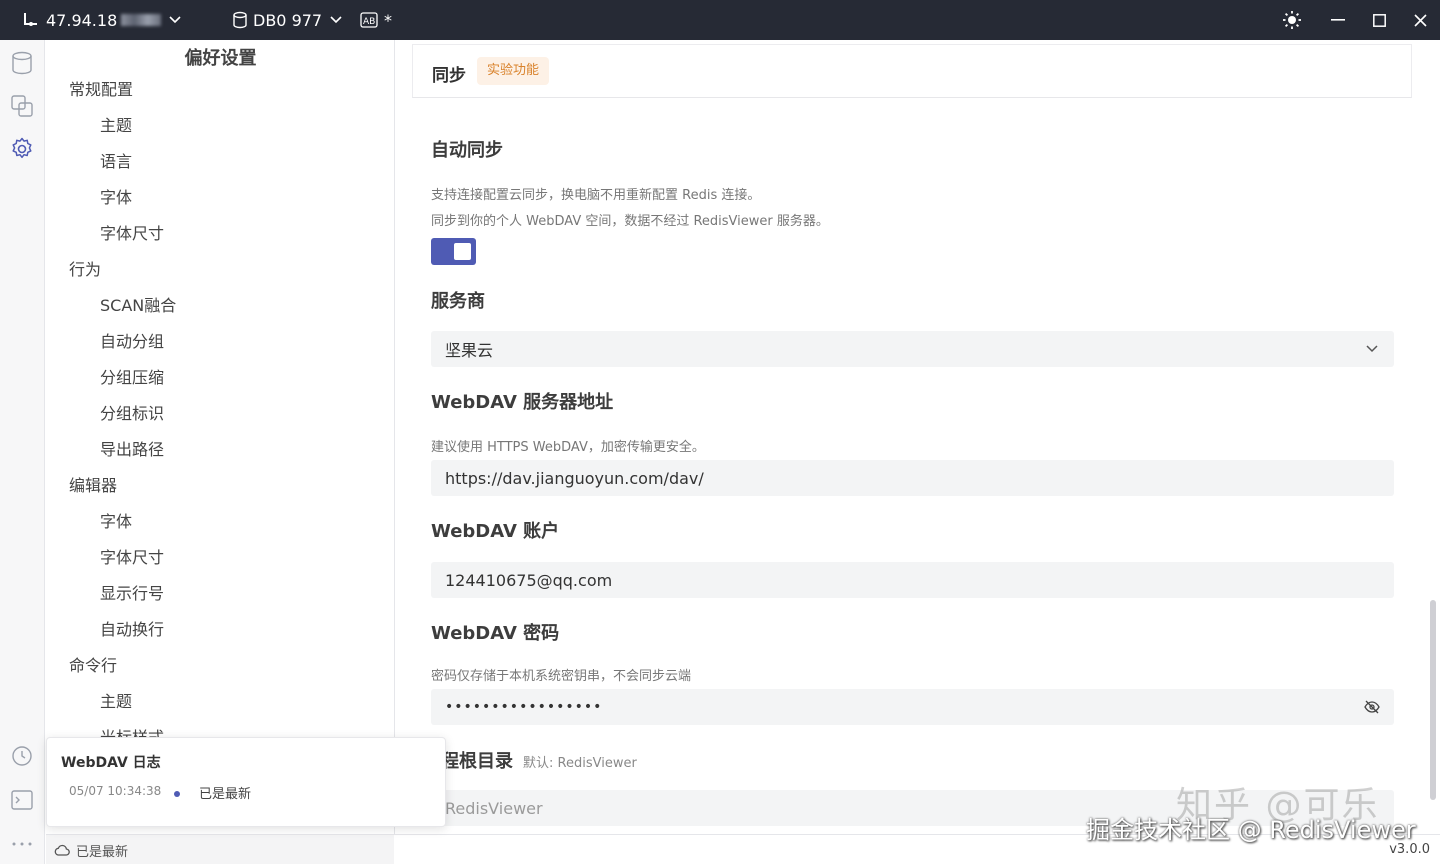  I want to click on nav-item: 导出路径, so click(132, 448).